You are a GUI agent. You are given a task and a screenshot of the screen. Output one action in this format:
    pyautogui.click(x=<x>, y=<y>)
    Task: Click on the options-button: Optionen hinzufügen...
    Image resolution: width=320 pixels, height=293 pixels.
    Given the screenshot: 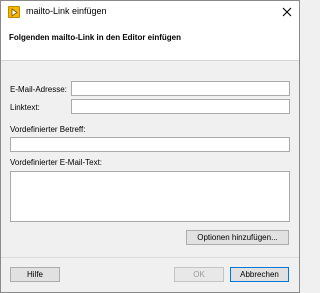 What is the action you would take?
    pyautogui.click(x=237, y=237)
    